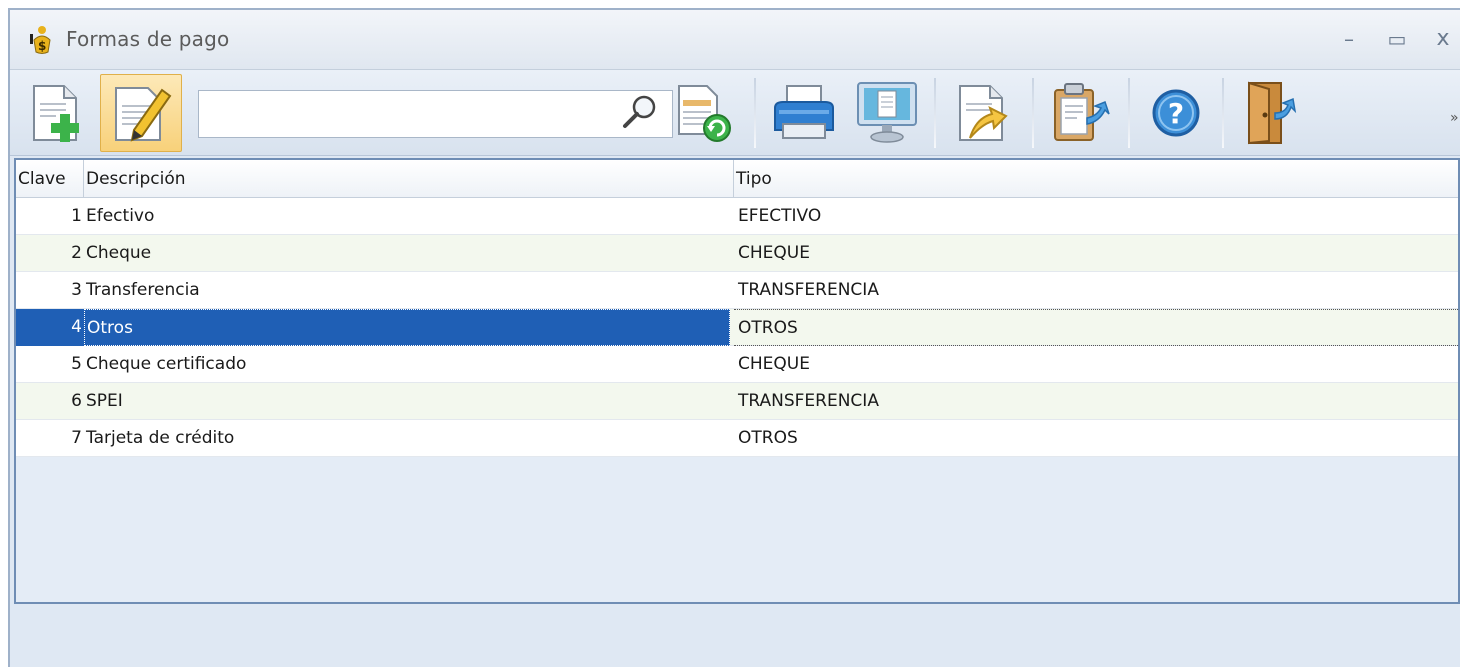  I want to click on cell-descripcion: Cheque certificado, so click(166, 364).